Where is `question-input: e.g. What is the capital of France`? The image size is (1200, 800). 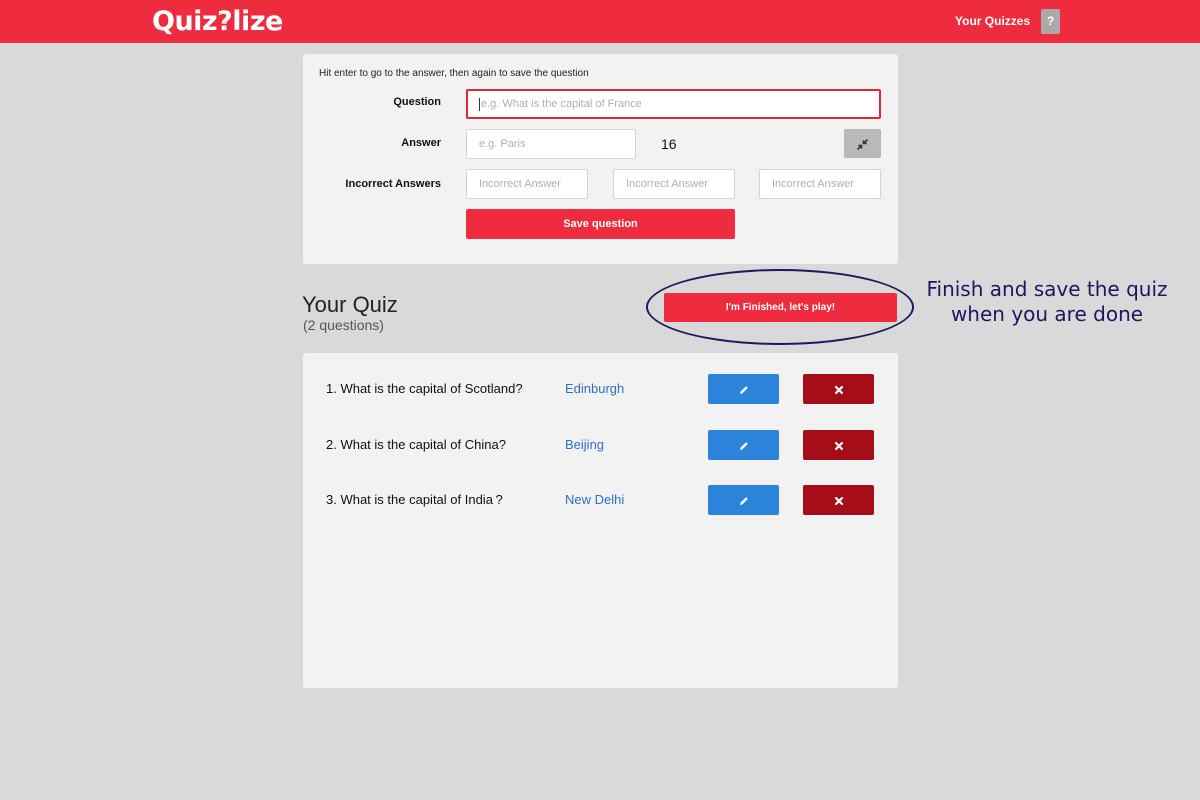 question-input: e.g. What is the capital of France is located at coordinates (673, 104).